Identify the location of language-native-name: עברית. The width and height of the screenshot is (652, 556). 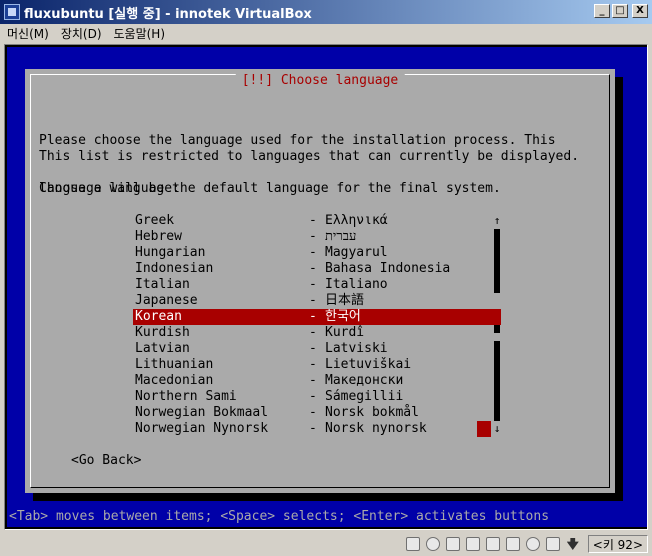
(341, 236).